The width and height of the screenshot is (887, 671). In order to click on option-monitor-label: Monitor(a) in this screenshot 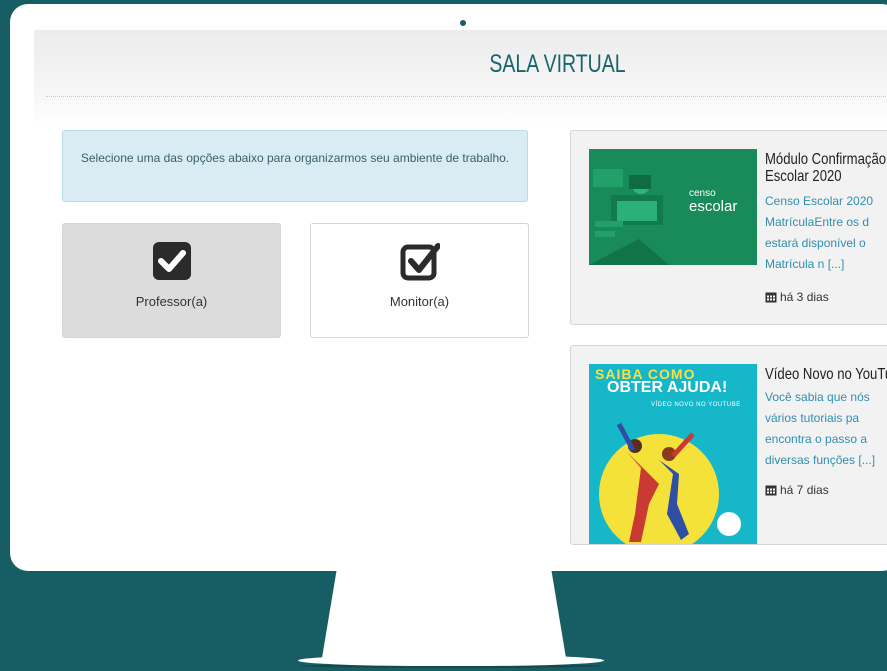, I will do `click(419, 301)`.